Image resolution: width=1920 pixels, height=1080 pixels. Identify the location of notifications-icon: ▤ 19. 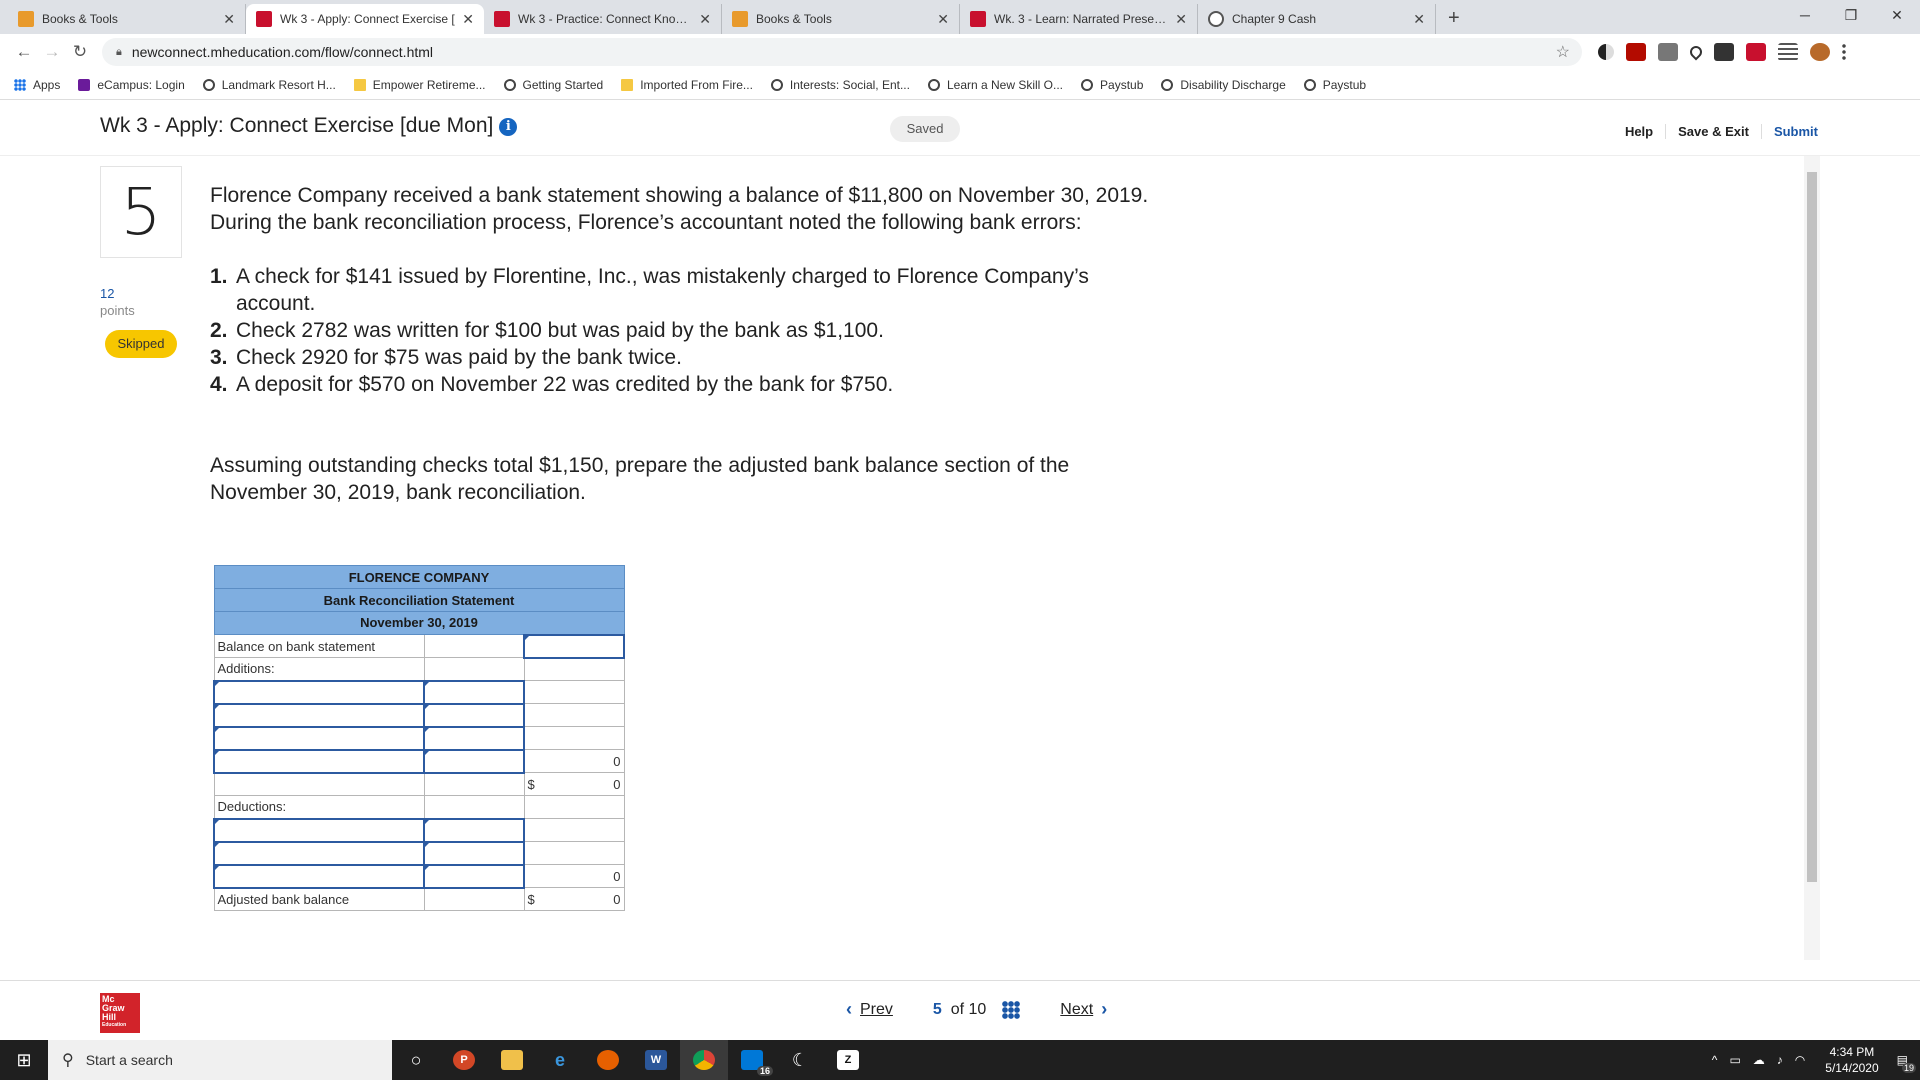
(1906, 1063).